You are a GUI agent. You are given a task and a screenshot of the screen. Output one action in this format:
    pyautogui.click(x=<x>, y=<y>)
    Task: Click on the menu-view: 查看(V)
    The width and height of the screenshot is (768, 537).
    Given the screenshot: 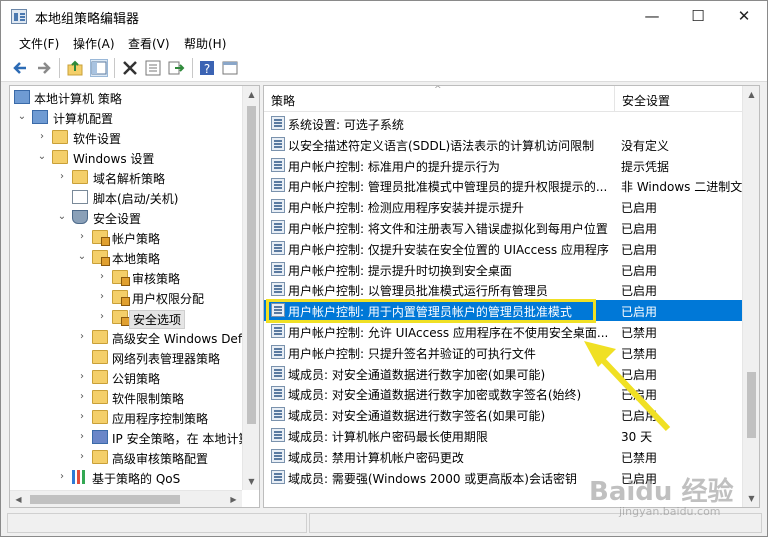 What is the action you would take?
    pyautogui.click(x=149, y=43)
    